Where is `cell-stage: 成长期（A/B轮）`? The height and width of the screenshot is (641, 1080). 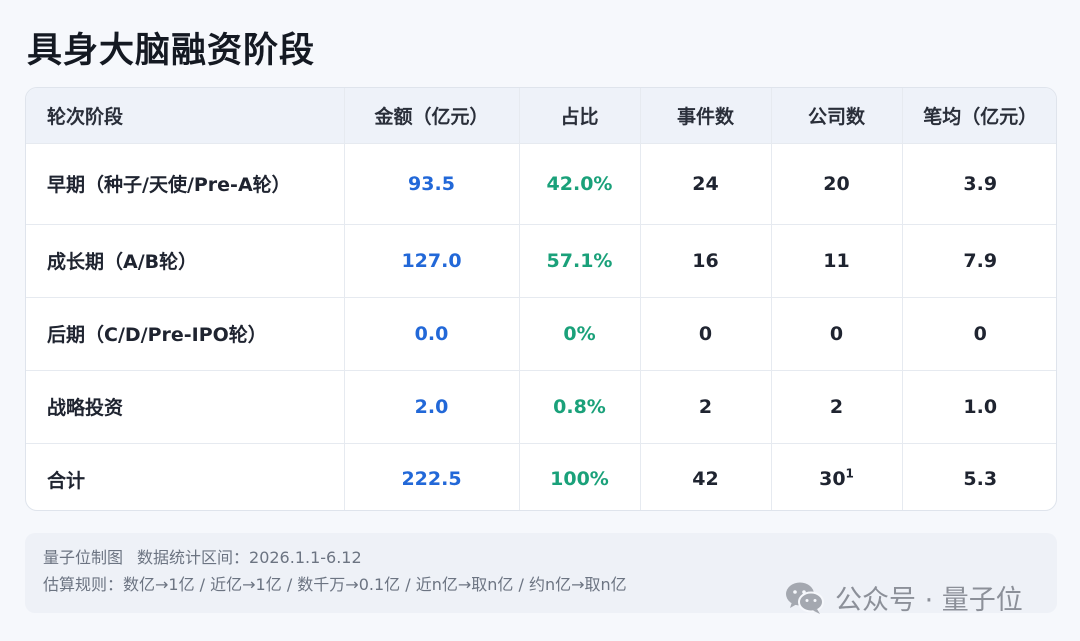
cell-stage: 成长期（A/B轮） is located at coordinates (185, 261).